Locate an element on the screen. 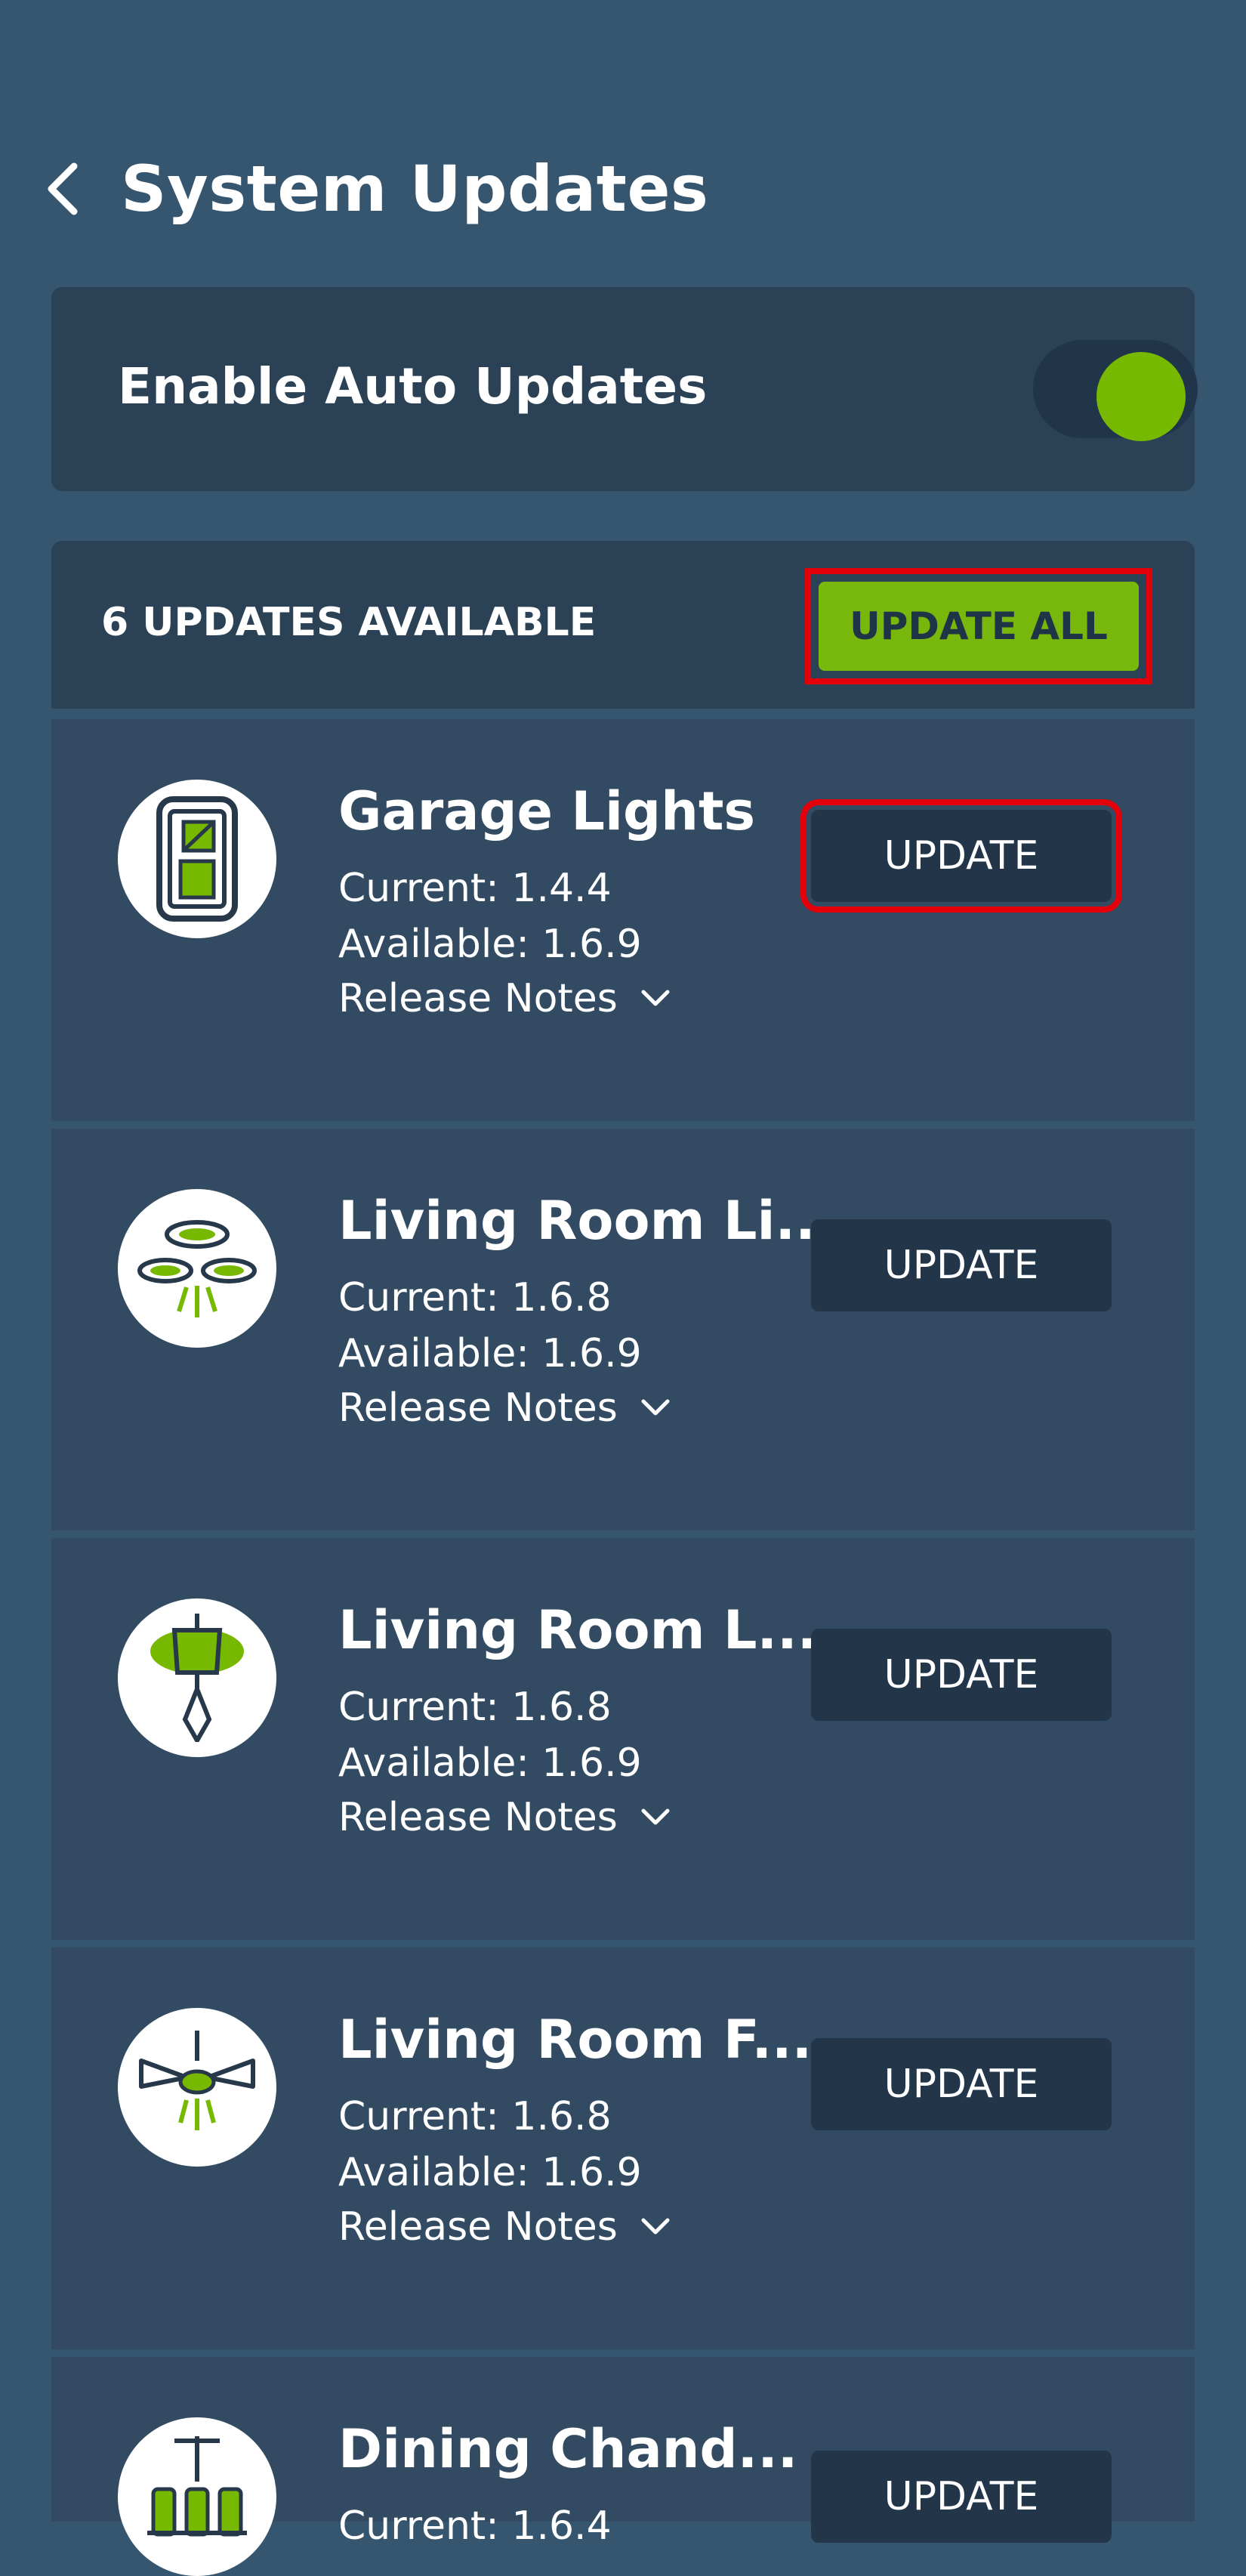 The width and height of the screenshot is (1246, 2576). device-row: Dining Chand... Current: 1.6.4 UPDATE is located at coordinates (623, 2466).